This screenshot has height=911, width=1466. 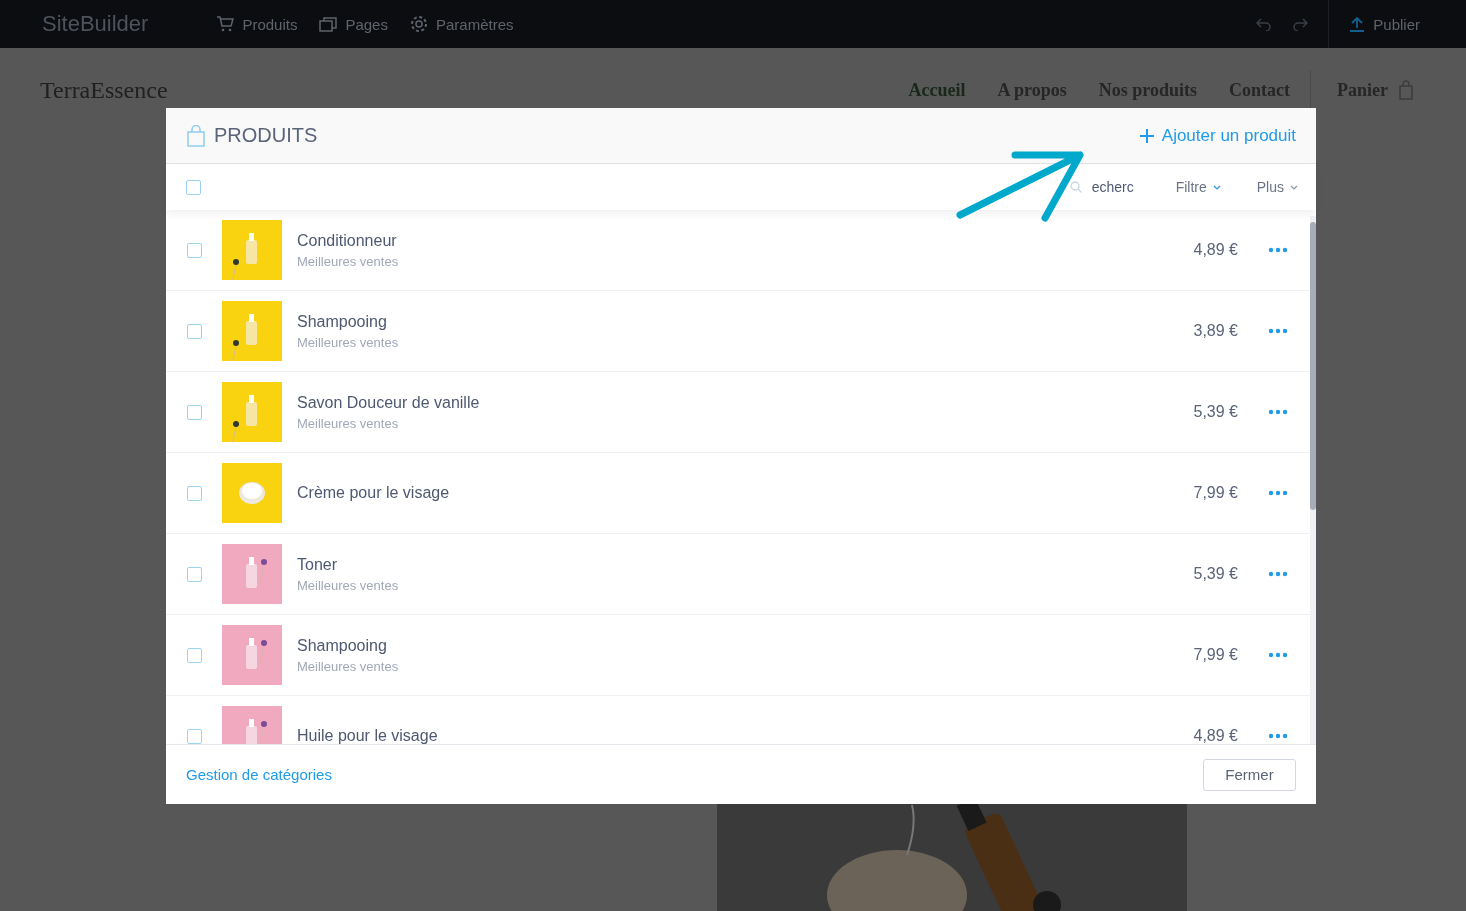 I want to click on dialog-title: PRODUITS, so click(x=266, y=135).